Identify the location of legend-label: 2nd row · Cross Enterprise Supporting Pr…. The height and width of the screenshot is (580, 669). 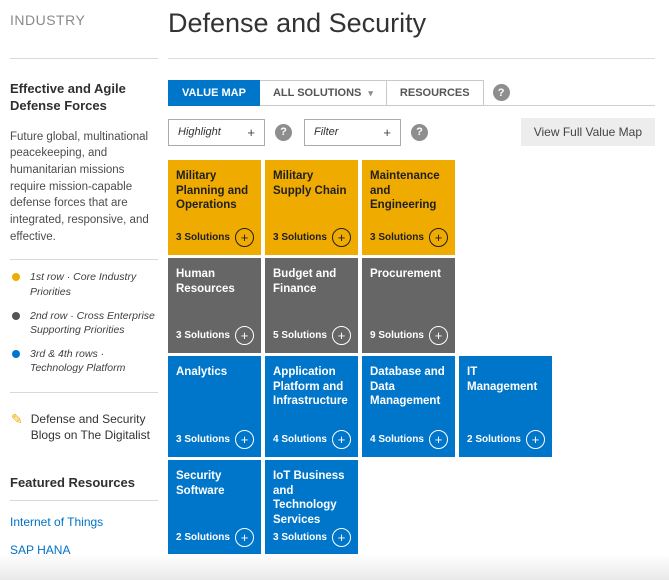
(92, 322).